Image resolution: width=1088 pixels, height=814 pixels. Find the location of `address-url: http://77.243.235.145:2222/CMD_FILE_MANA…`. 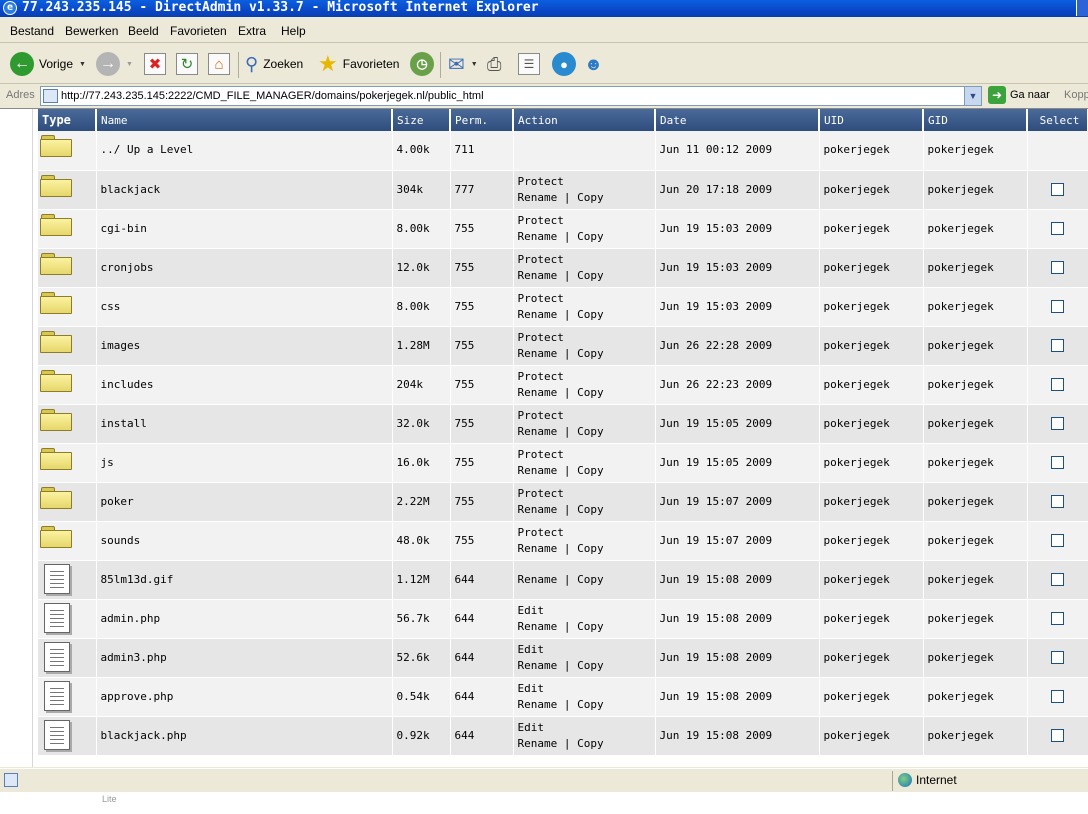

address-url: http://77.243.235.145:2222/CMD_FILE_MANA… is located at coordinates (272, 96).